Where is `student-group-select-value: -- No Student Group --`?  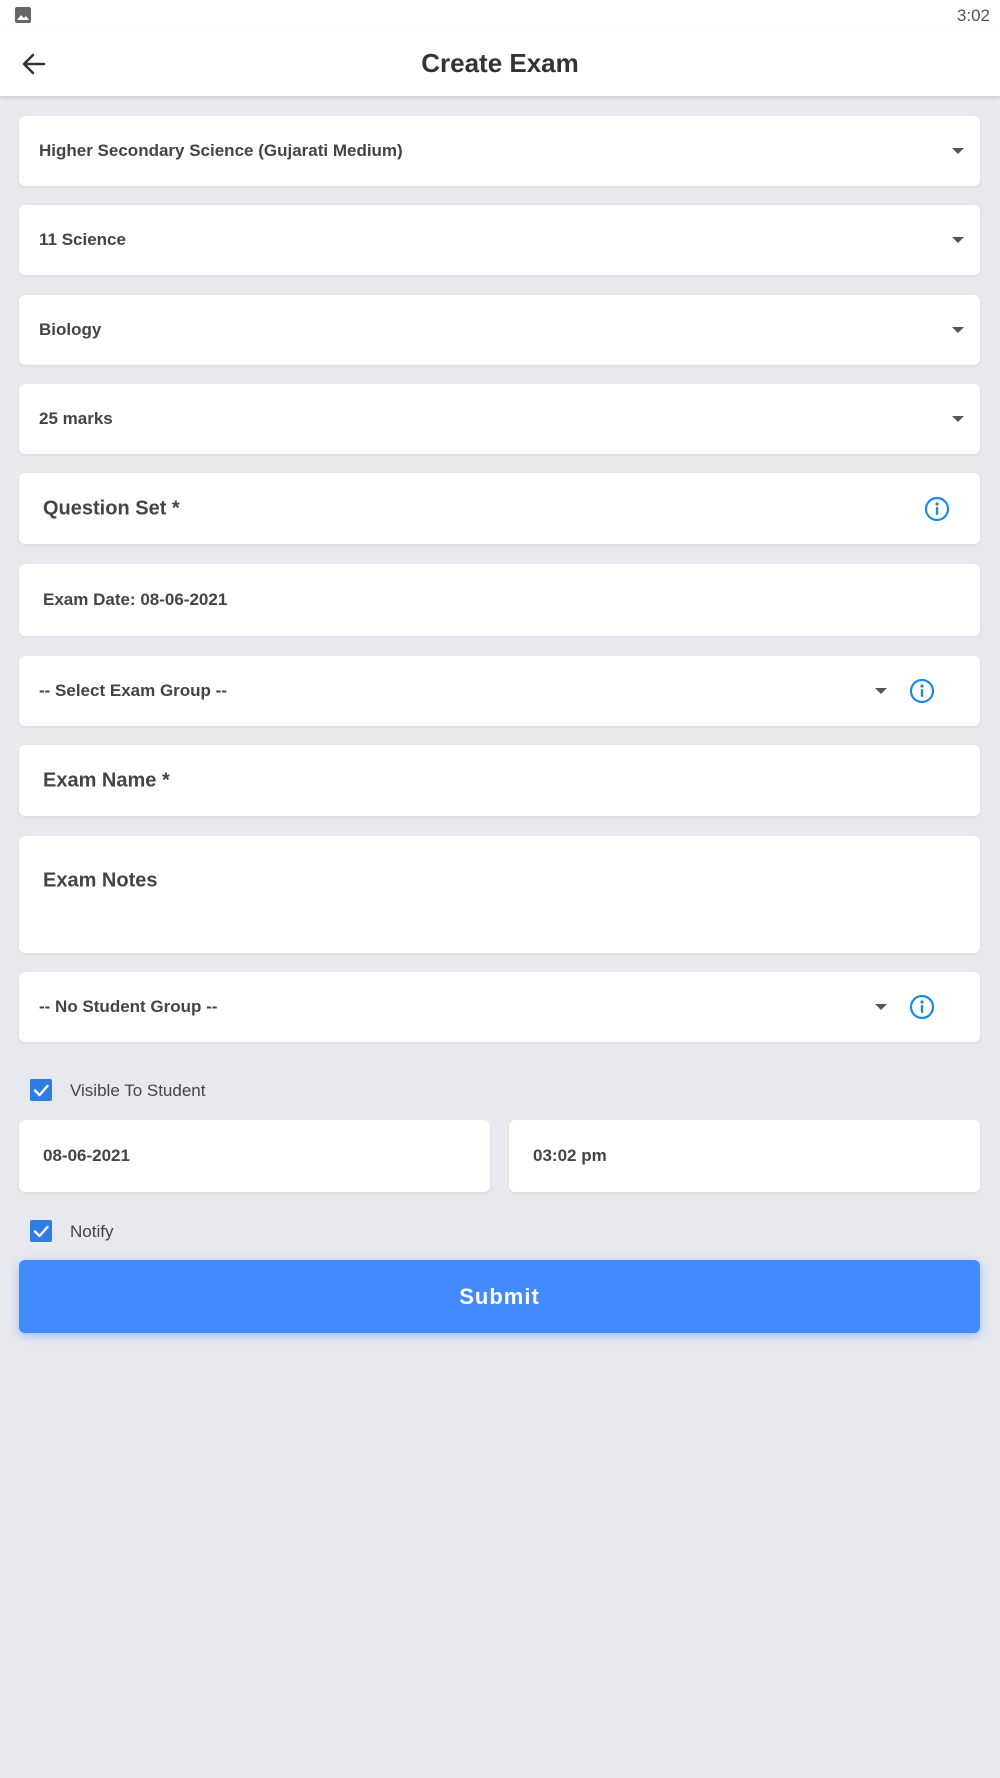 student-group-select-value: -- No Student Group -- is located at coordinates (128, 1006).